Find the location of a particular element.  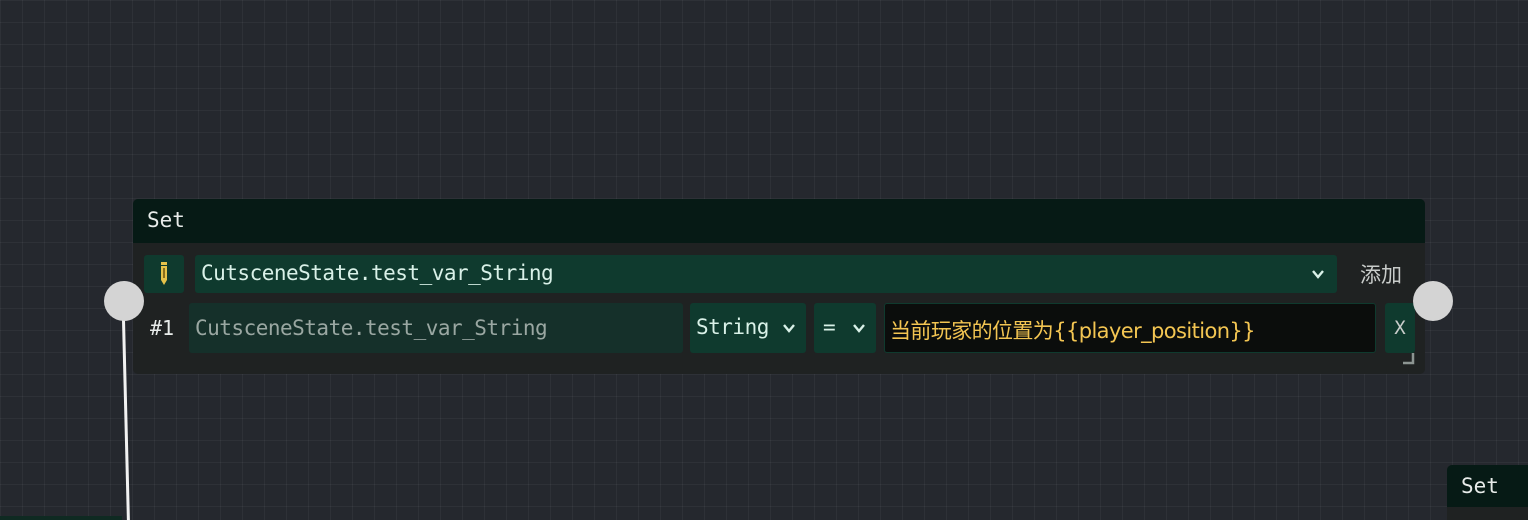

operator-value: = is located at coordinates (829, 327).